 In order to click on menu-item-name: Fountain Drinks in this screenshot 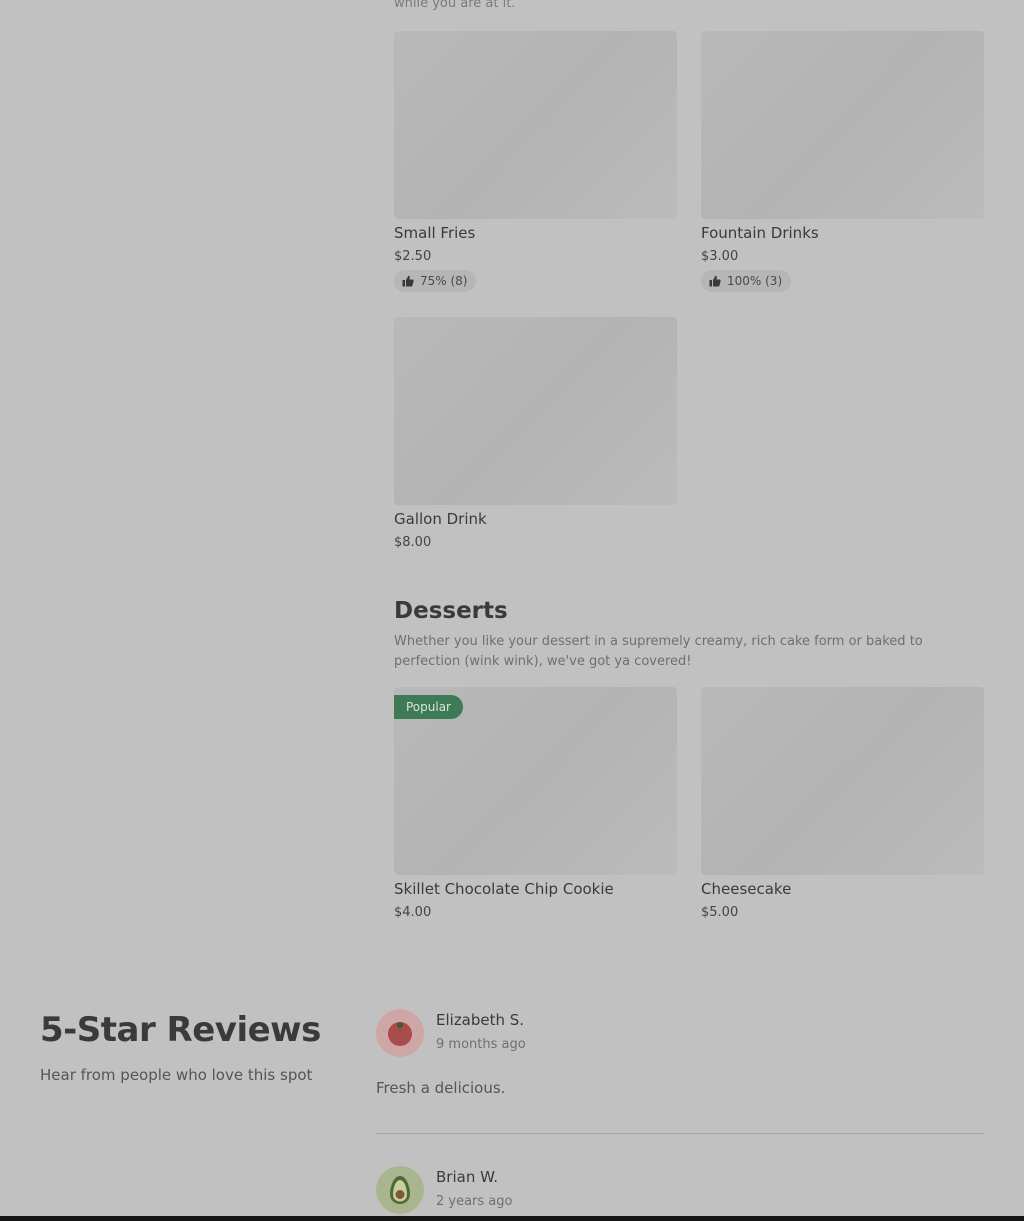, I will do `click(760, 233)`.